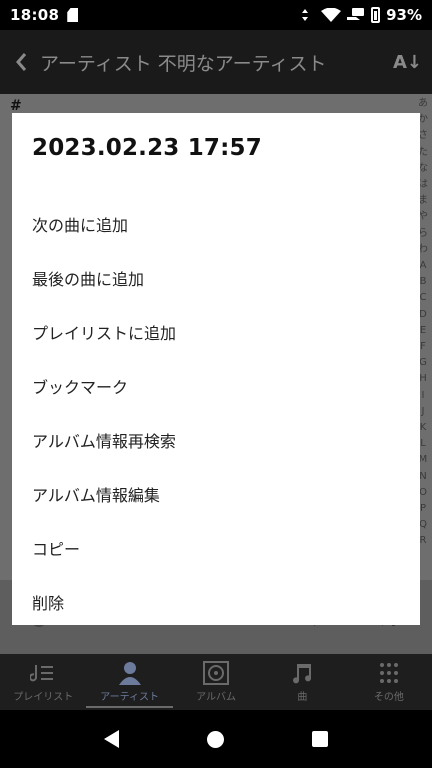 The width and height of the screenshot is (432, 768). I want to click on index-letter: F, so click(423, 347).